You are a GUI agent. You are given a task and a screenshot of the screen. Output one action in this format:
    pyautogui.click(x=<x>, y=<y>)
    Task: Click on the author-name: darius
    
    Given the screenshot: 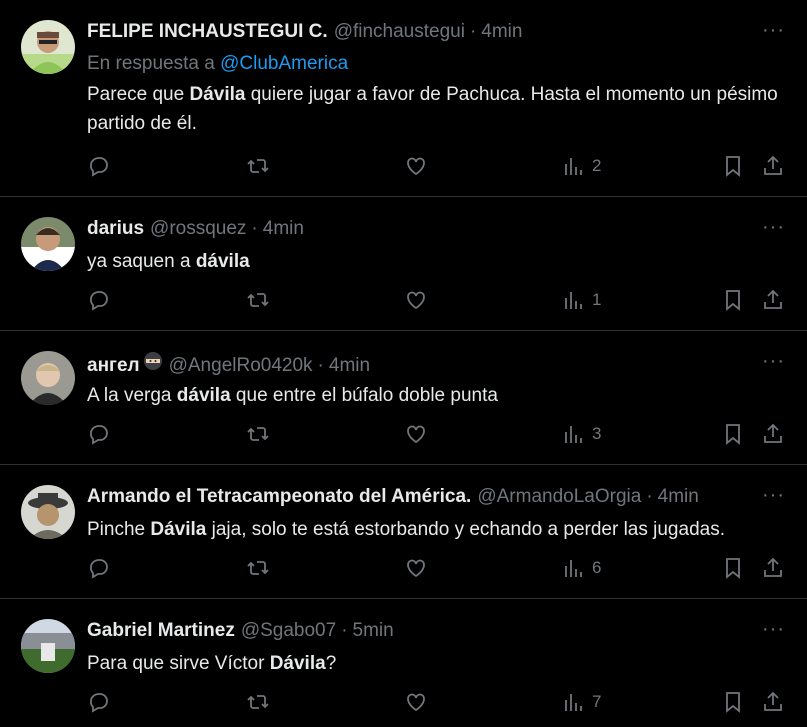 What is the action you would take?
    pyautogui.click(x=115, y=229)
    